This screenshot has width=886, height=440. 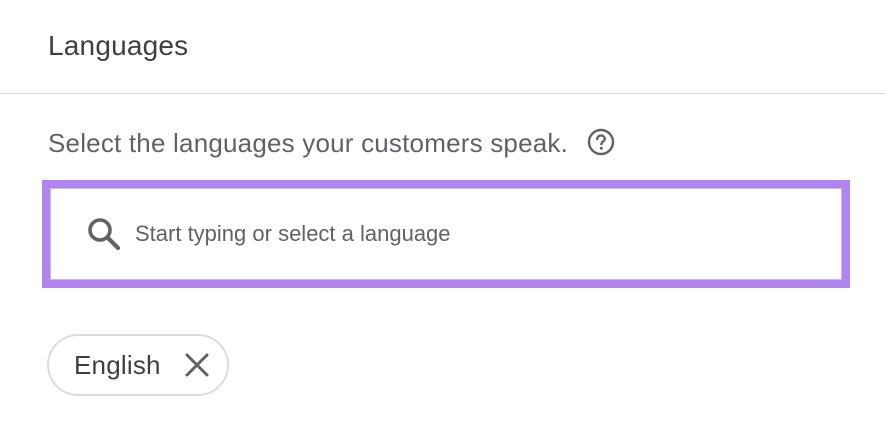 What do you see at coordinates (117, 364) in the screenshot?
I see `chip-label: English` at bounding box center [117, 364].